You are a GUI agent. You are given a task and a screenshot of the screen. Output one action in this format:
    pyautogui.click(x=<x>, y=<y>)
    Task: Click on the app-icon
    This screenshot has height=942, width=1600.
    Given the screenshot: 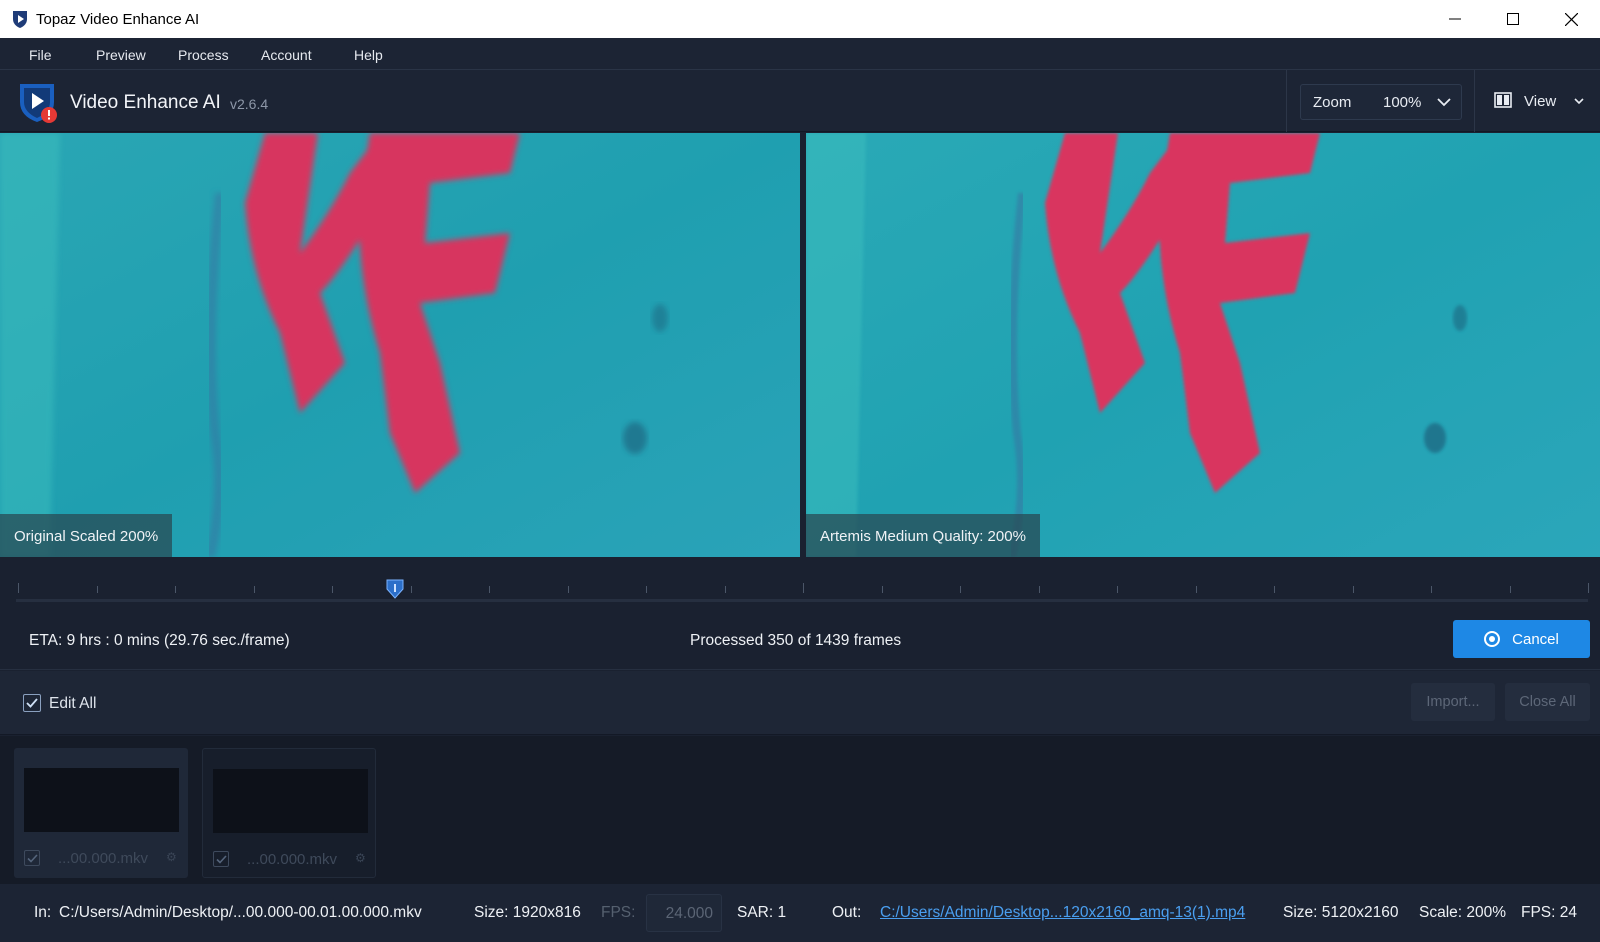 What is the action you would take?
    pyautogui.click(x=20, y=19)
    